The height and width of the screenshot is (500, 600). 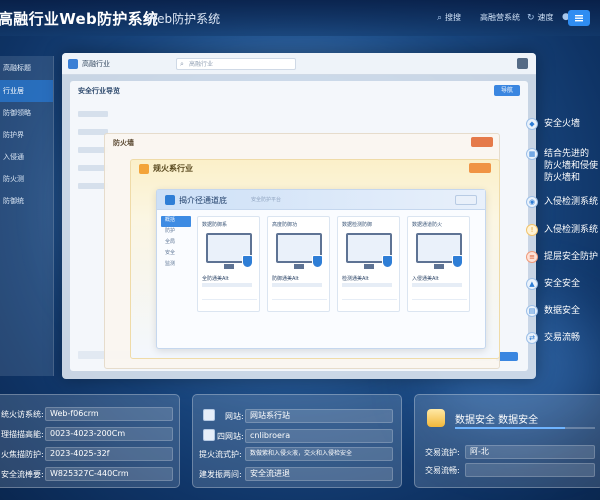 I want to click on feature-label: 结合先进的 防火墙和侵使 防火墙和, so click(x=571, y=166).